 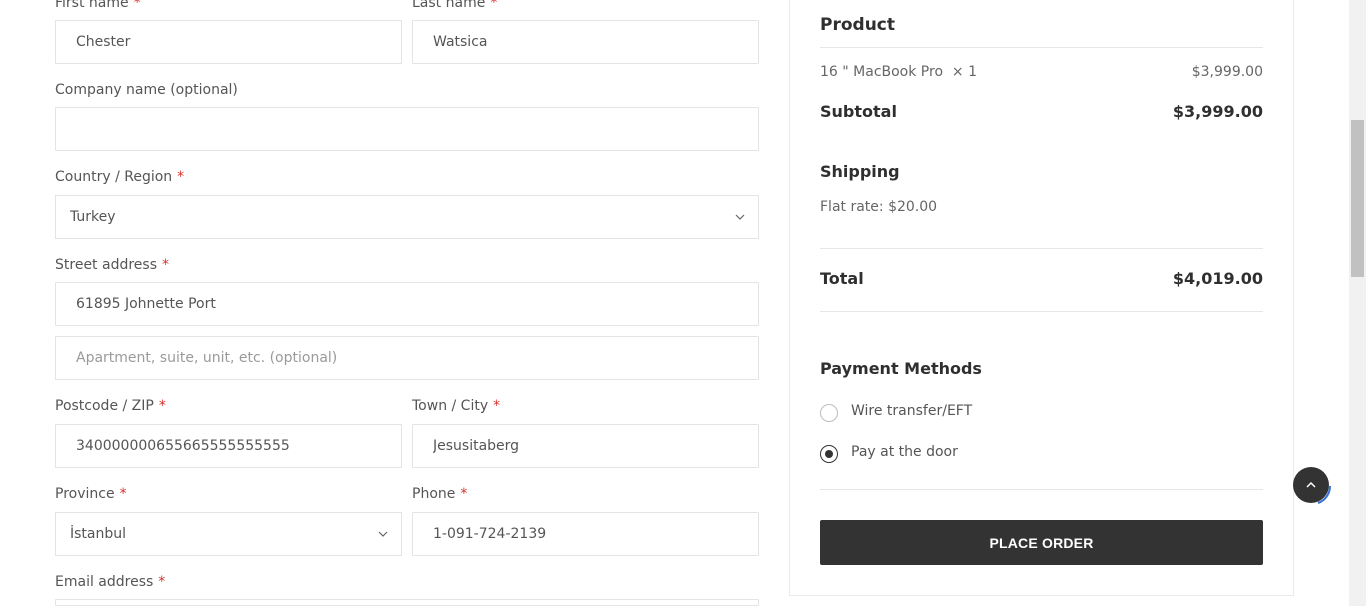 What do you see at coordinates (407, 217) in the screenshot?
I see `country-select: Turkey` at bounding box center [407, 217].